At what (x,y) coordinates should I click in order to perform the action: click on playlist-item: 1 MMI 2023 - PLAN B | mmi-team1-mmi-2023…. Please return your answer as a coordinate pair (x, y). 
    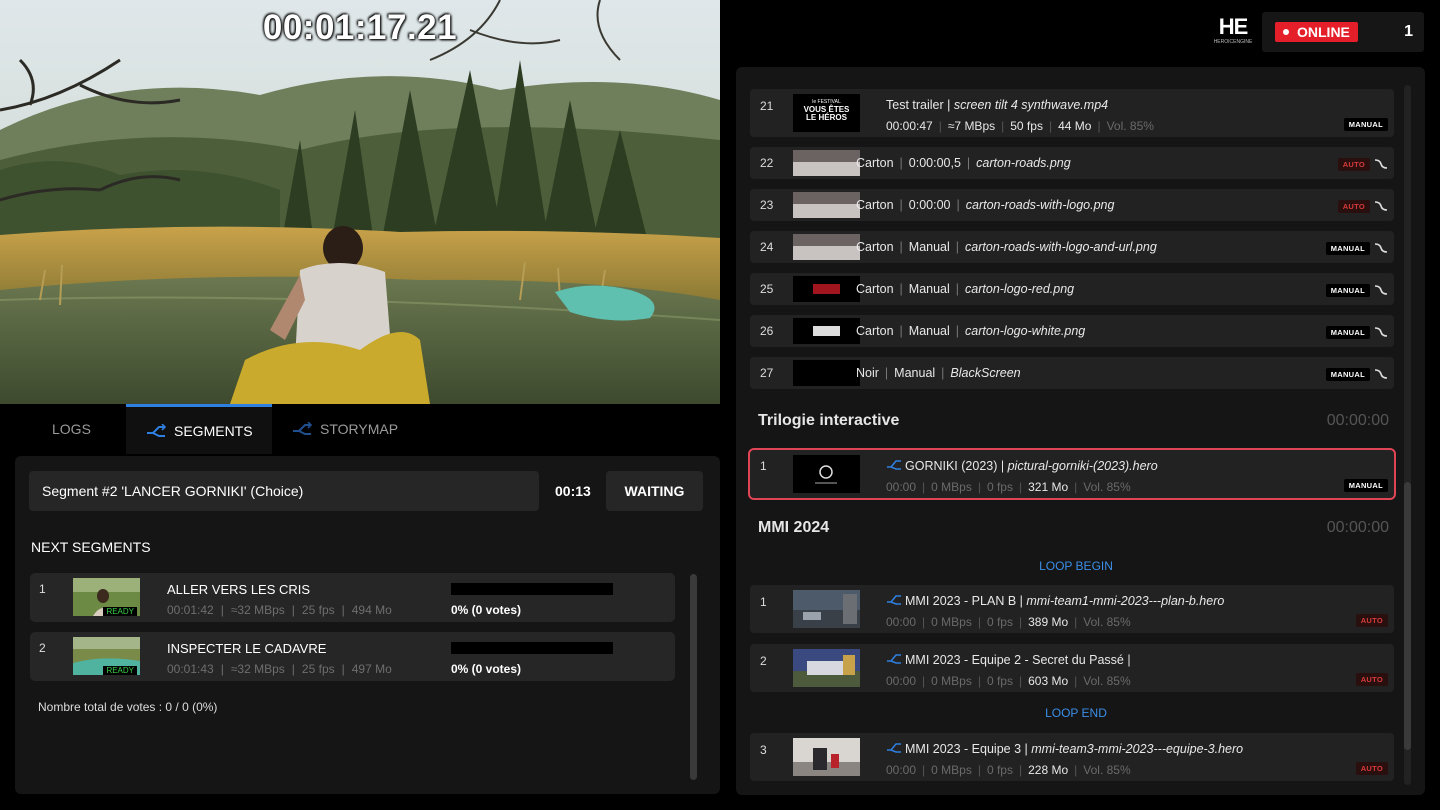
    Looking at the image, I should click on (1072, 609).